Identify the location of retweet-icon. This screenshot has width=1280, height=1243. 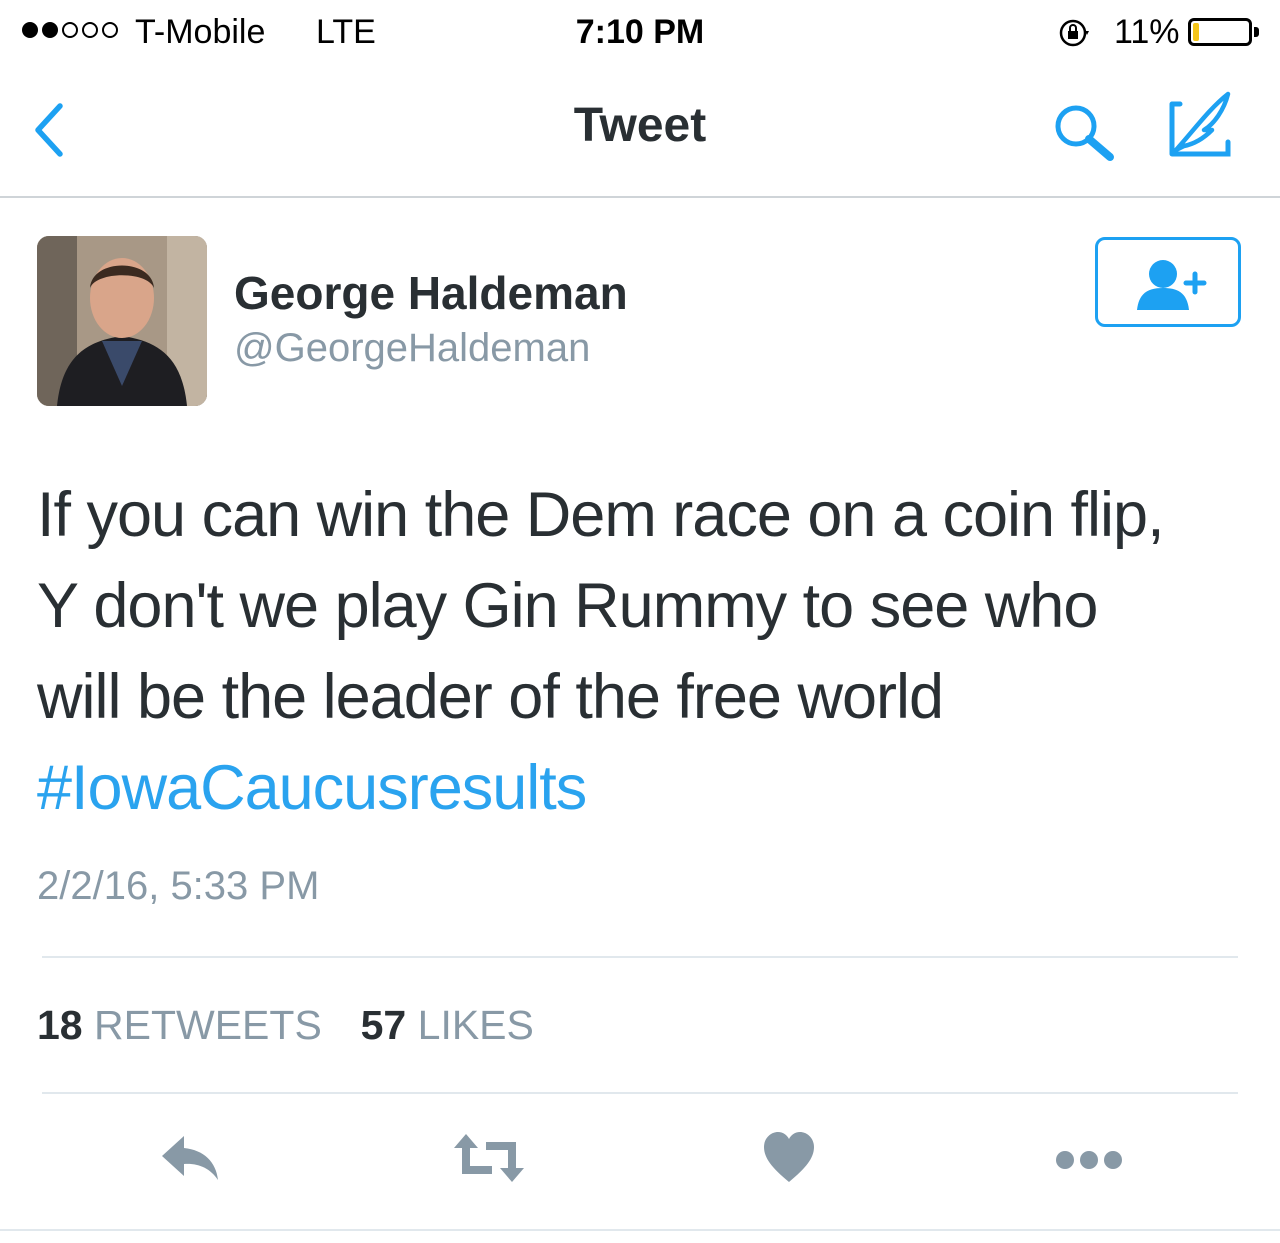
(489, 1158).